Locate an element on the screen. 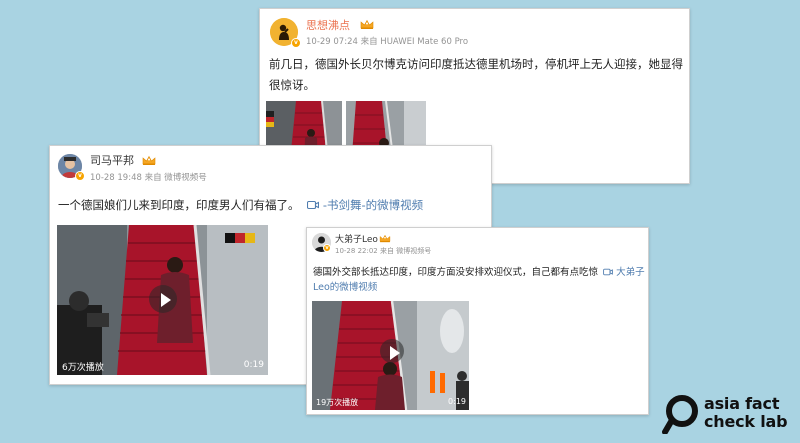 This screenshot has width=800, height=443. video-player: 19万次播放 0:19 is located at coordinates (390, 355).